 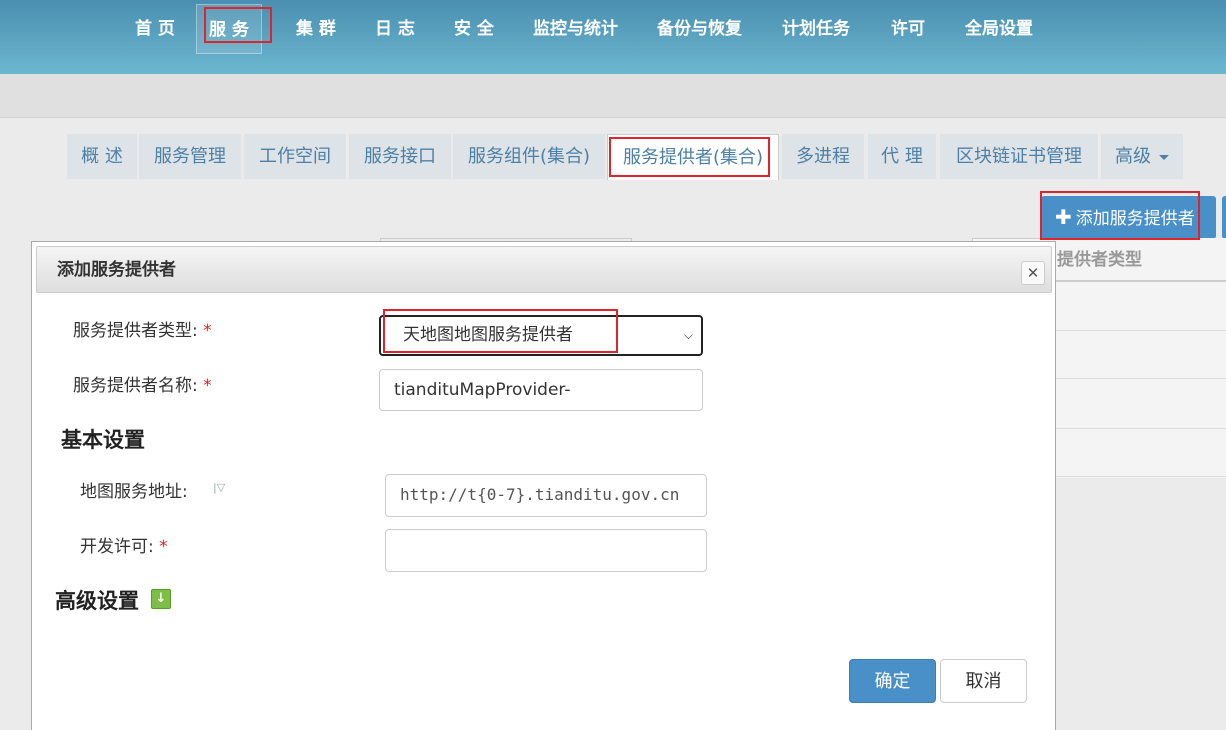 I want to click on nav-item-monitoring: 监控与统计, so click(x=575, y=29).